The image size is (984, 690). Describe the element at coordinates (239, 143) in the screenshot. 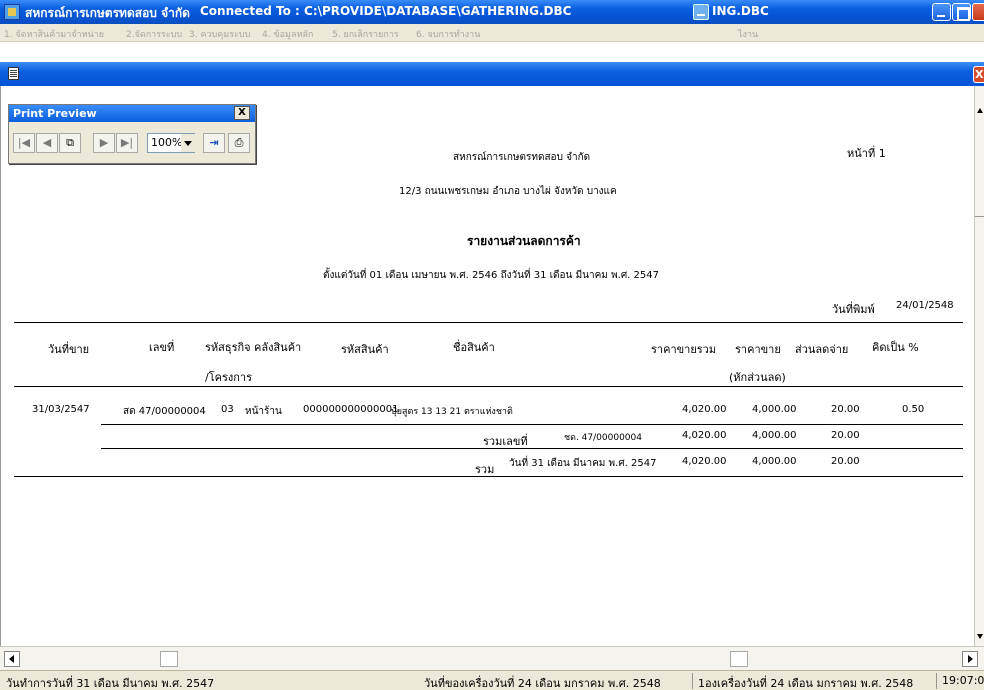

I see `print-icon: ⎙` at that location.